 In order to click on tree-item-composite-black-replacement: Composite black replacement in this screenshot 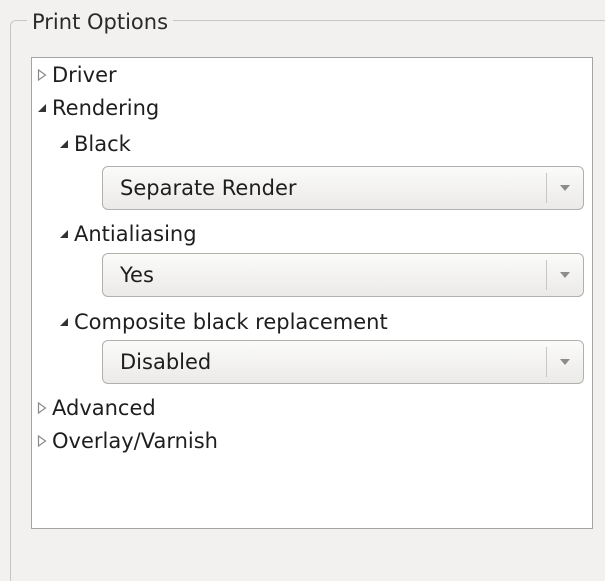, I will do `click(223, 322)`.